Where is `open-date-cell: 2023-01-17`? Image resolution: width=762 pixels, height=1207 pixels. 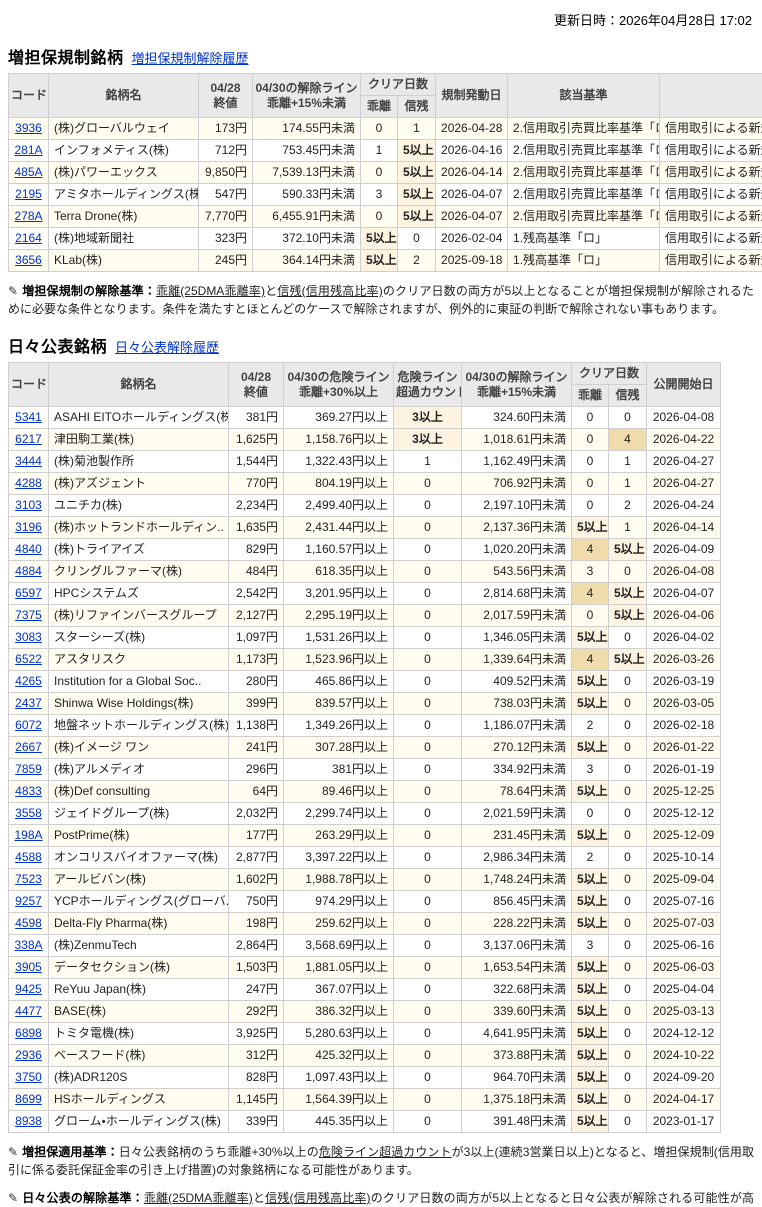 open-date-cell: 2023-01-17 is located at coordinates (684, 1121).